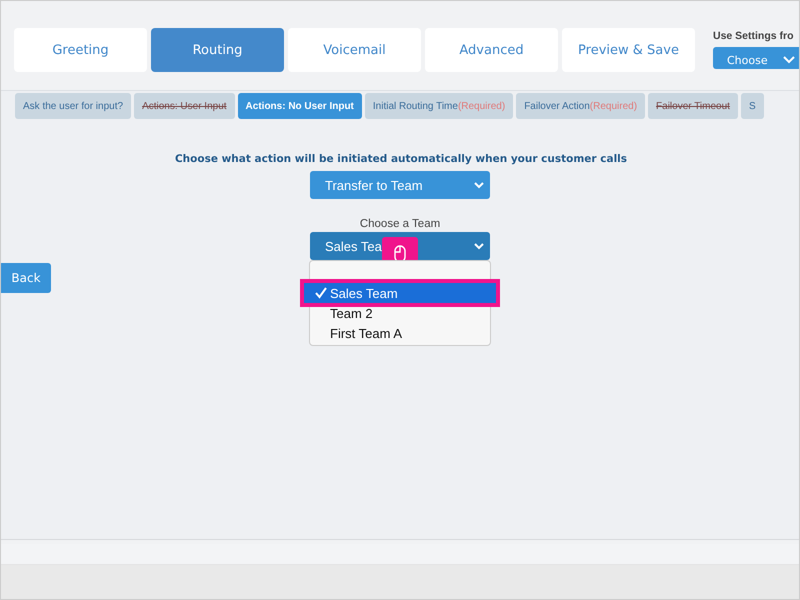 The width and height of the screenshot is (800, 600). What do you see at coordinates (321, 293) in the screenshot?
I see `check-icon` at bounding box center [321, 293].